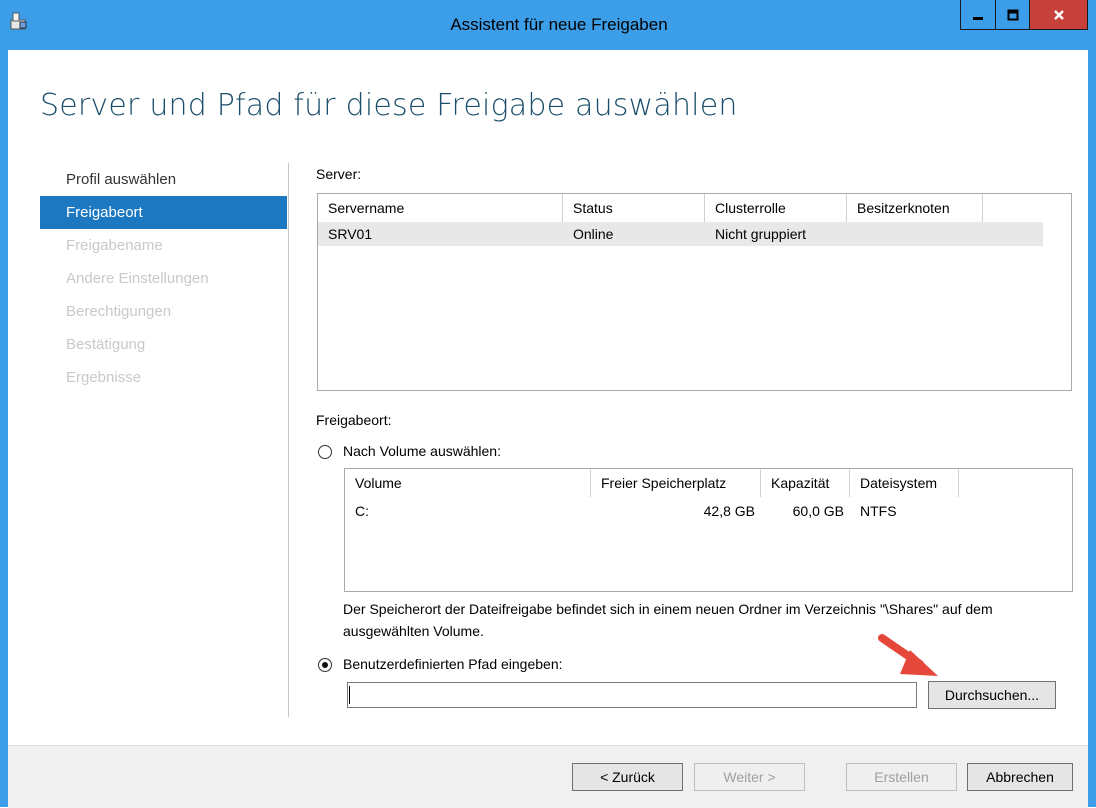 This screenshot has height=808, width=1096. What do you see at coordinates (761, 234) in the screenshot?
I see `cell-clusterrolle: Nicht gruppiert` at bounding box center [761, 234].